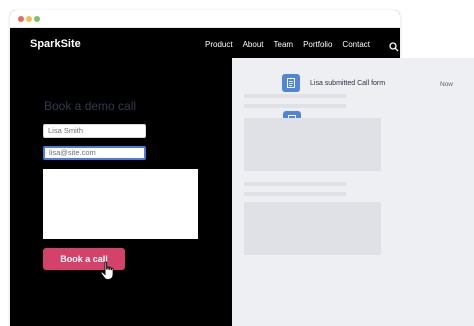  Describe the element at coordinates (317, 44) in the screenshot. I see `nav-link-portfolio: Portfolio` at that location.